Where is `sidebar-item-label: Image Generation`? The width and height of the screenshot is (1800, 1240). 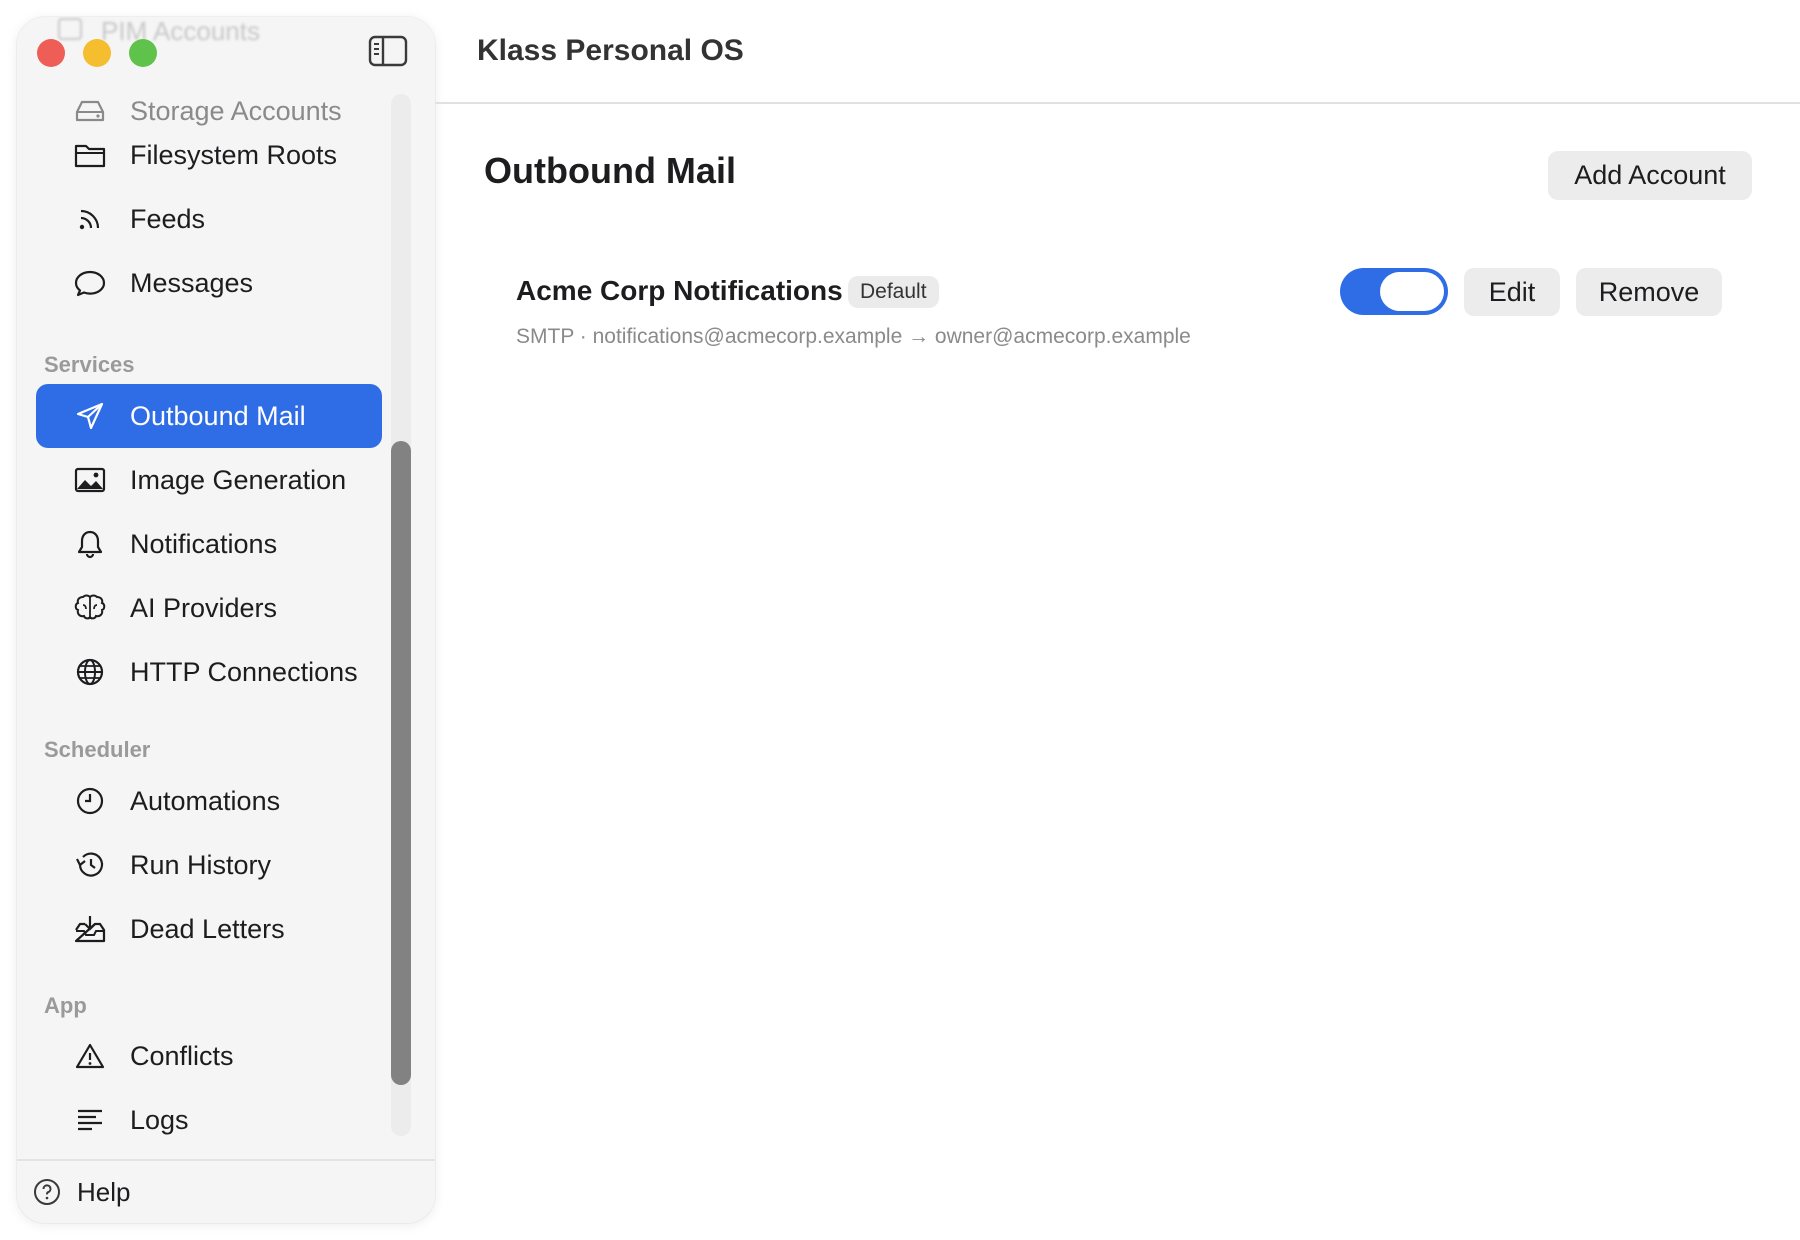
sidebar-item-label: Image Generation is located at coordinates (238, 479).